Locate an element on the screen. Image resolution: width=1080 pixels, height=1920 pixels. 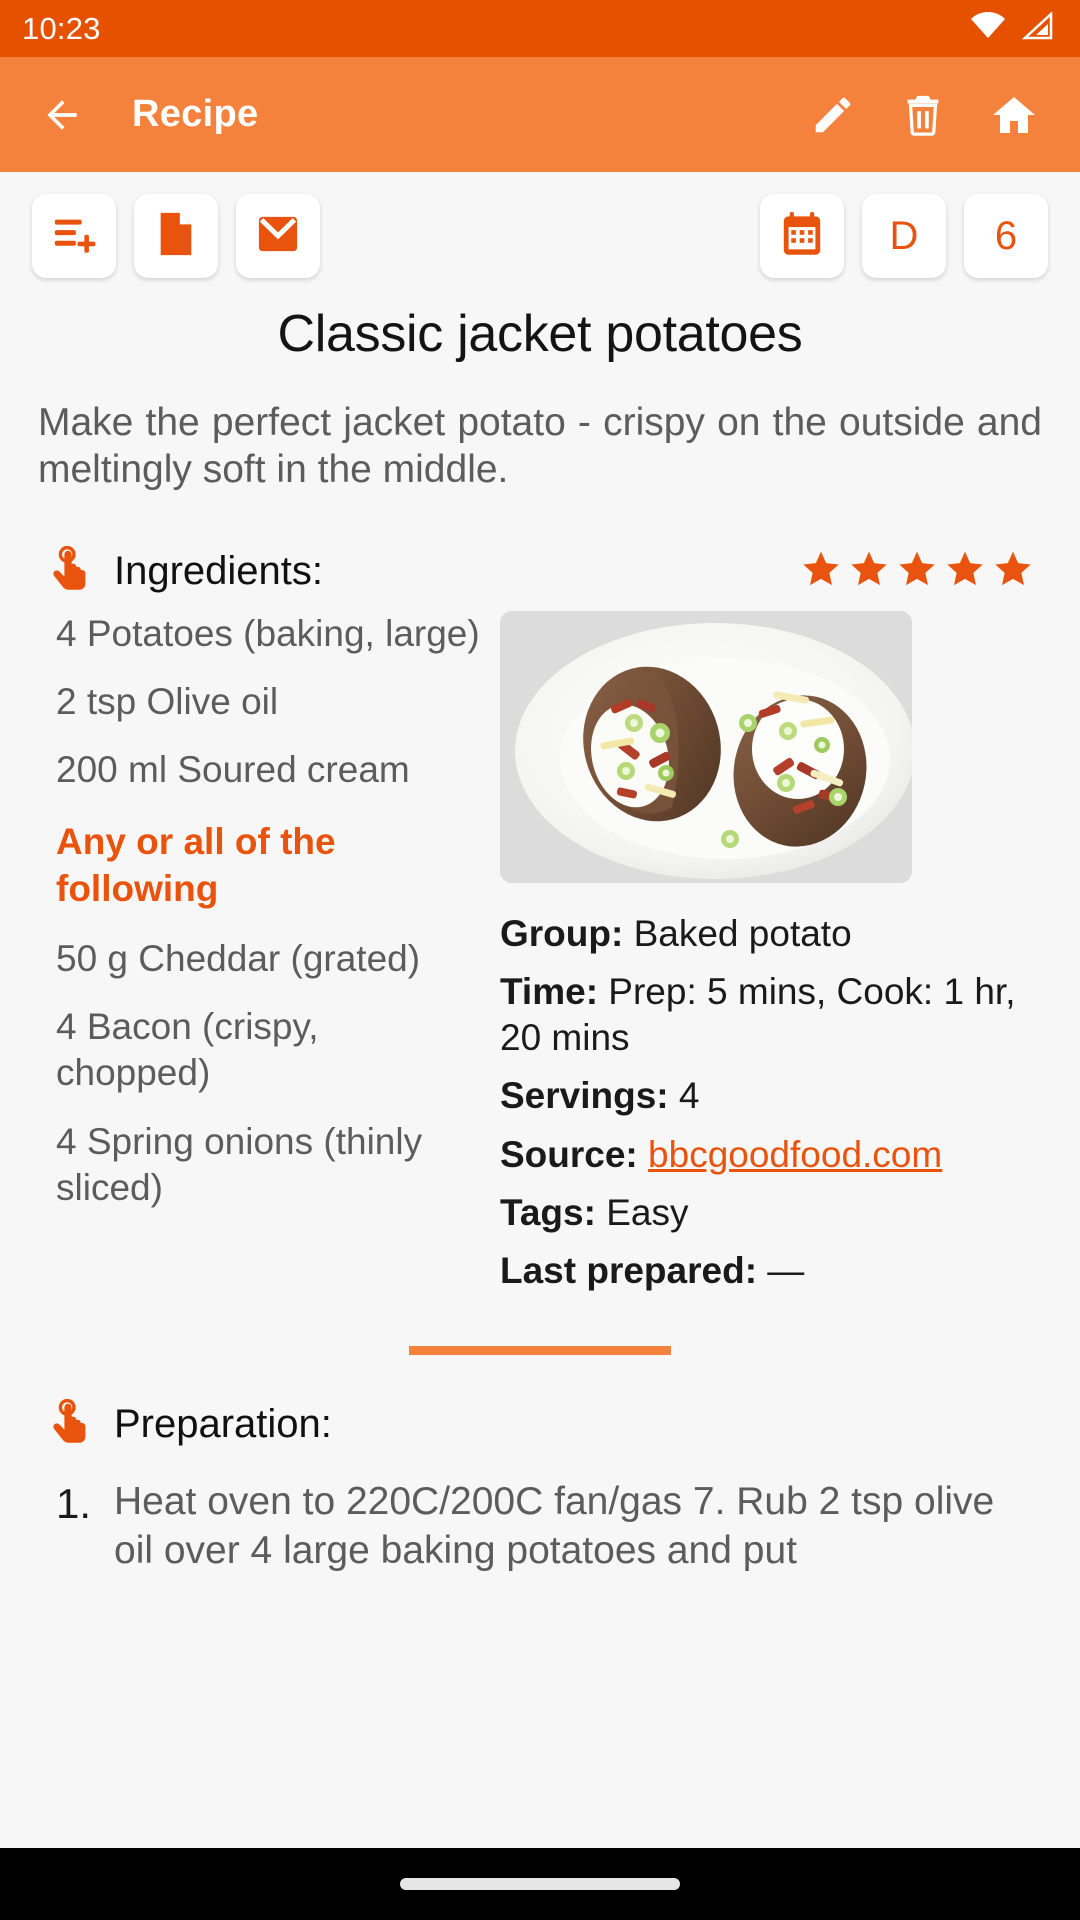
recipe-photo-image is located at coordinates (706, 746).